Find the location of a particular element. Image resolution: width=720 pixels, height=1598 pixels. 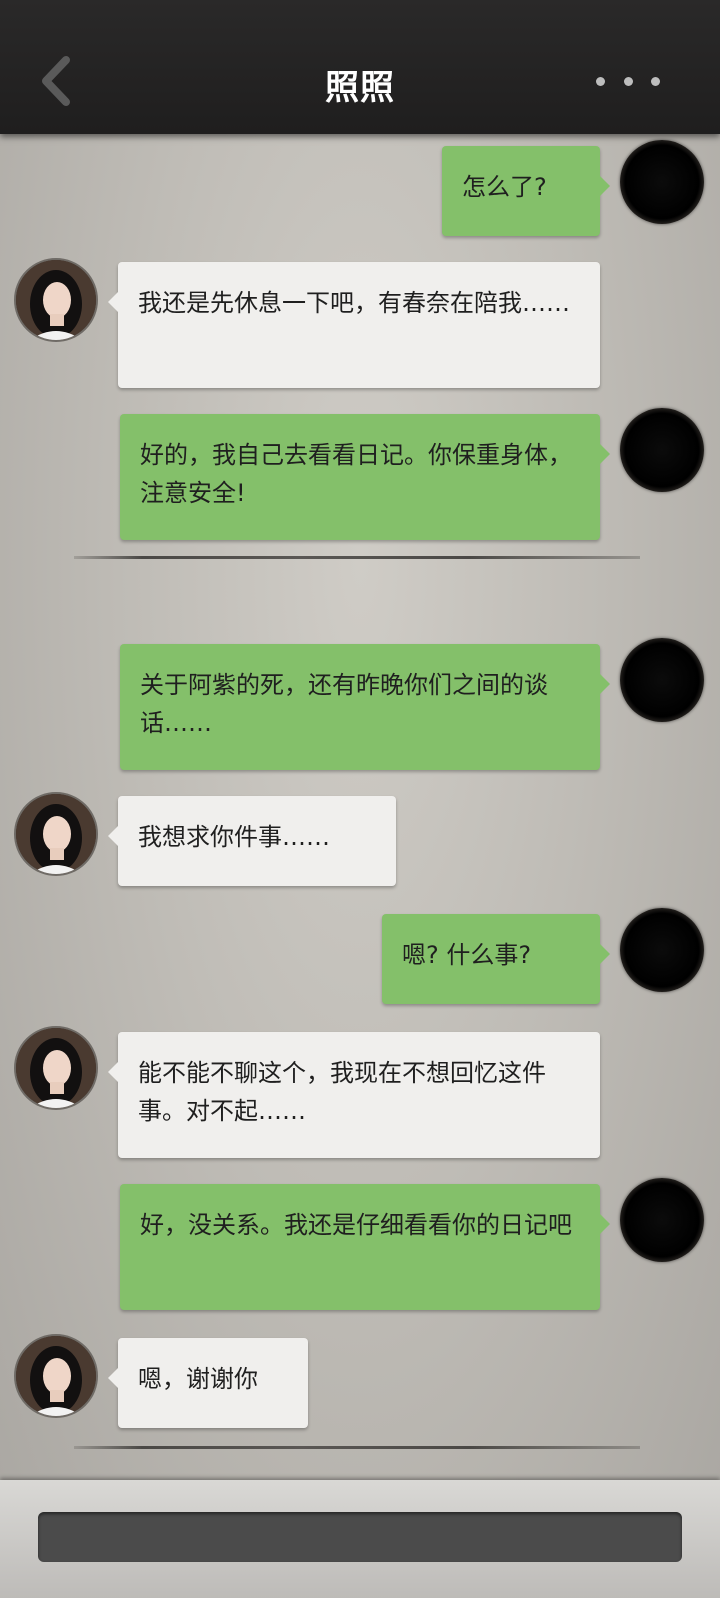

my-message-bubble: 怎么了? is located at coordinates (526, 191).